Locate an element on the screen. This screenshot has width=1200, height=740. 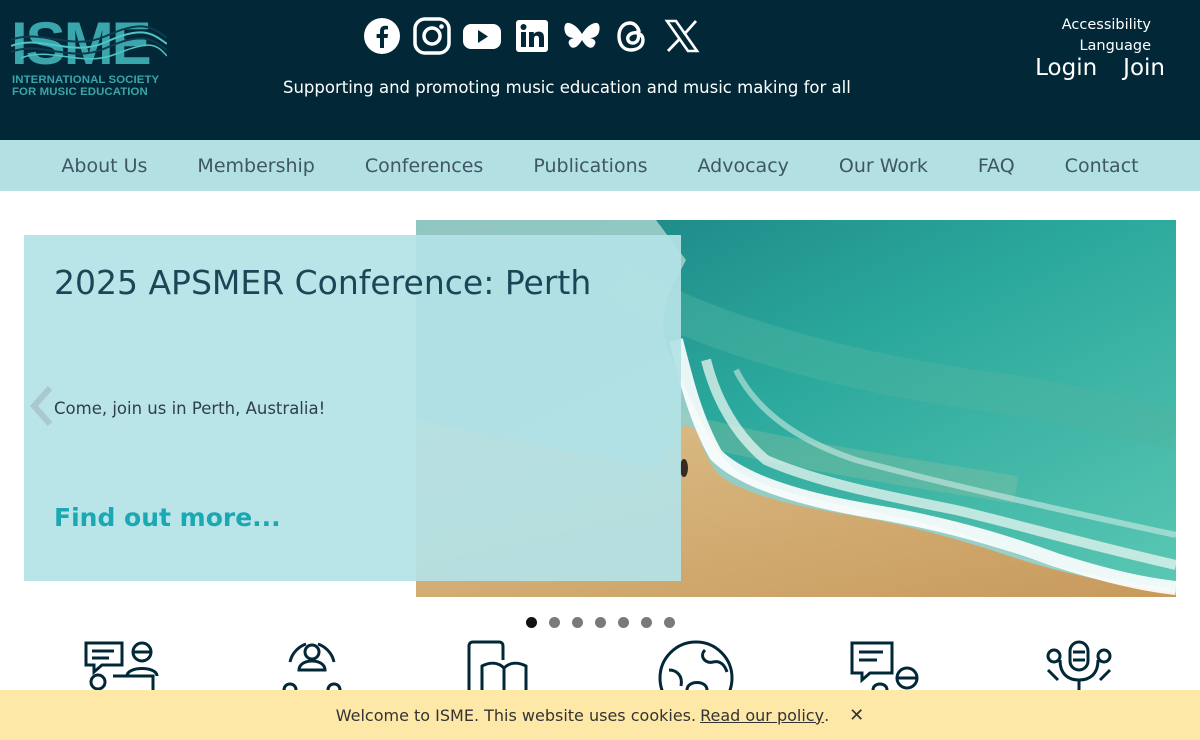
chat-icon is located at coordinates (885, 665).